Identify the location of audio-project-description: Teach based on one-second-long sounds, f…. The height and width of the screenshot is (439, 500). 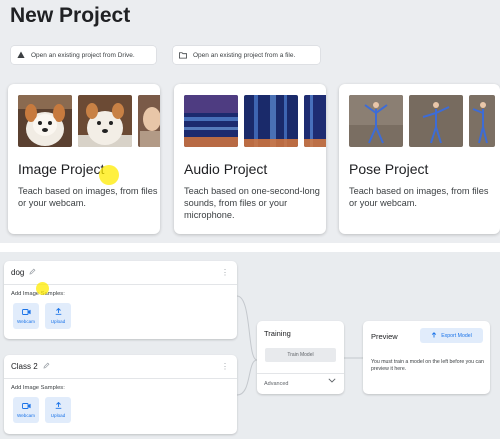
(252, 203).